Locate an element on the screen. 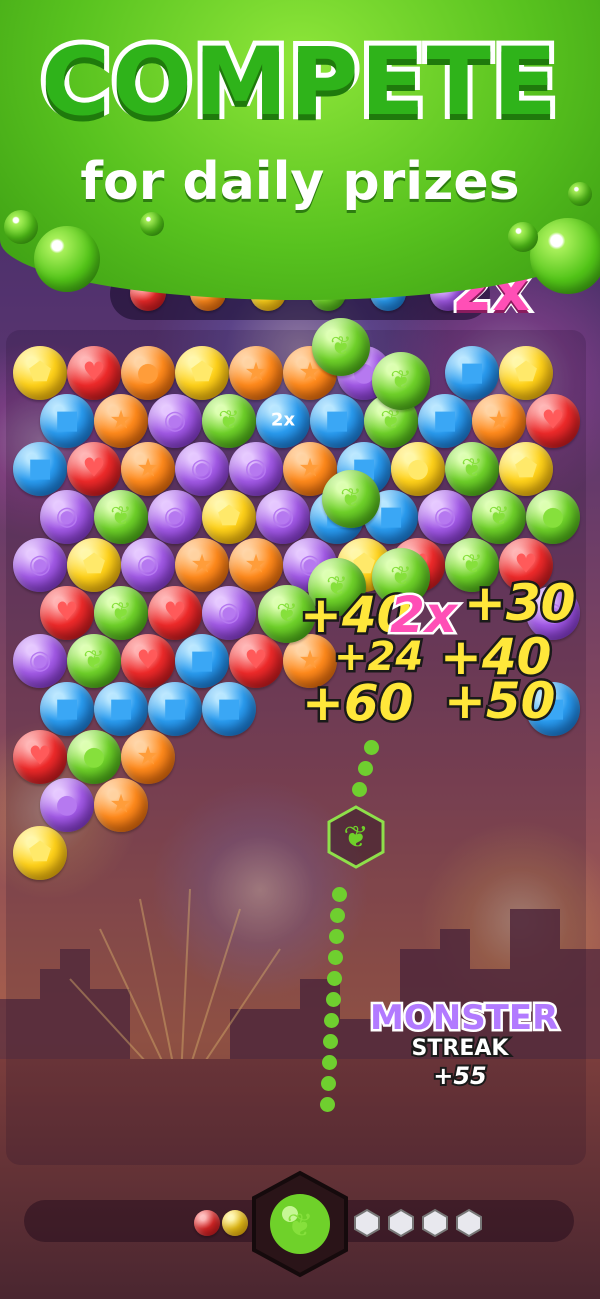 This screenshot has height=1299, width=600. badge-icon: 2x is located at coordinates (283, 420).